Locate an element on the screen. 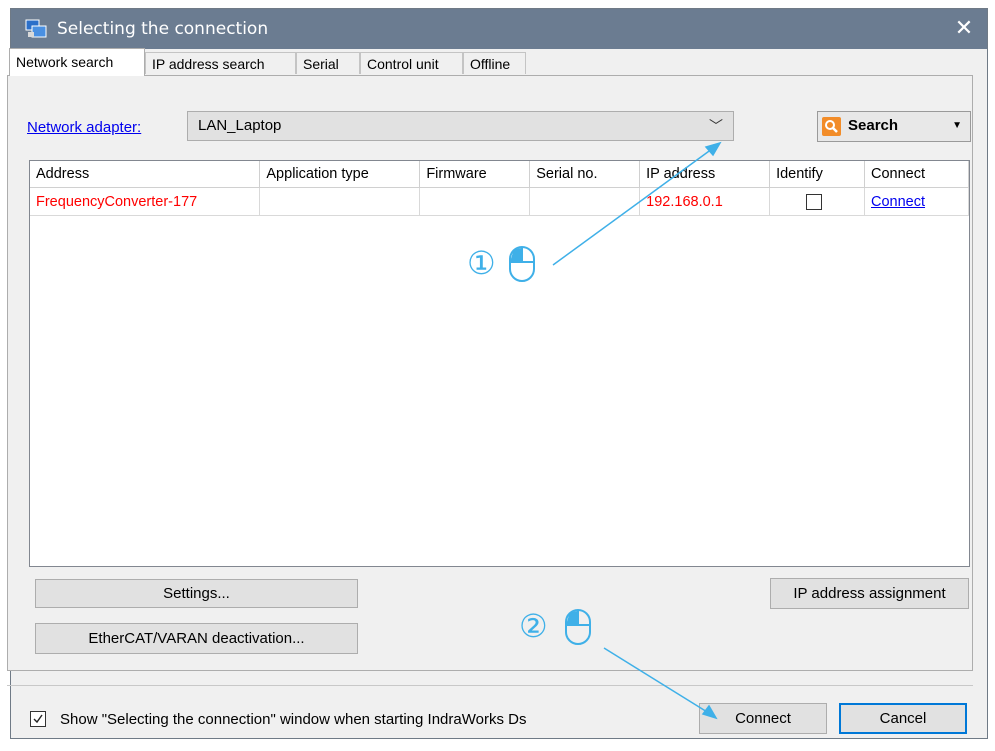 The image size is (995, 751). ip-address-assignment-button: IP address assignment is located at coordinates (869, 593).